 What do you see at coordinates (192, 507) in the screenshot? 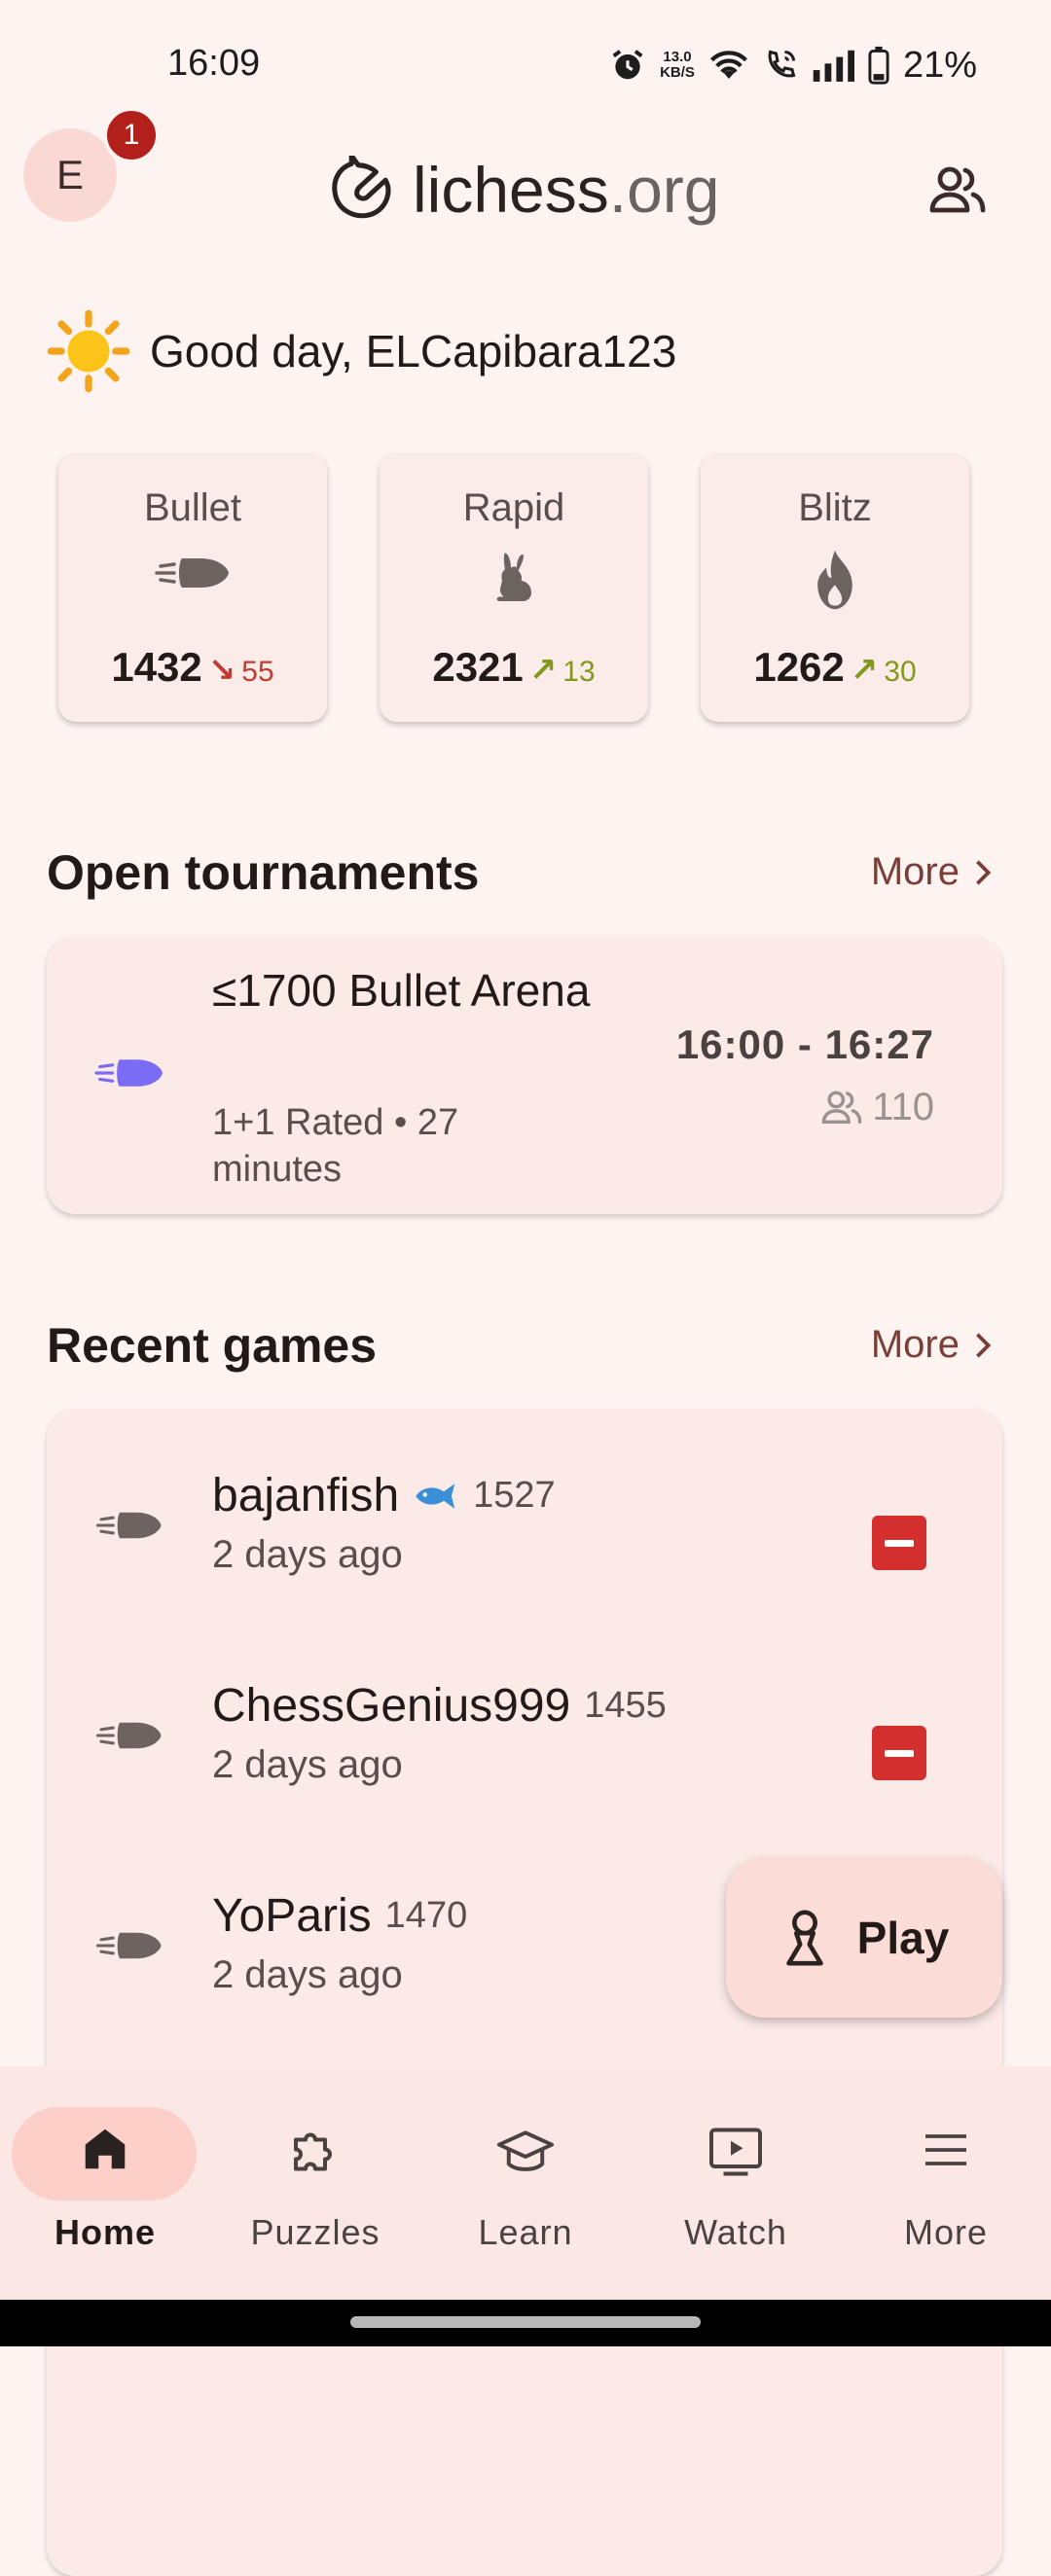
I see `rating-card-name: Bullet` at bounding box center [192, 507].